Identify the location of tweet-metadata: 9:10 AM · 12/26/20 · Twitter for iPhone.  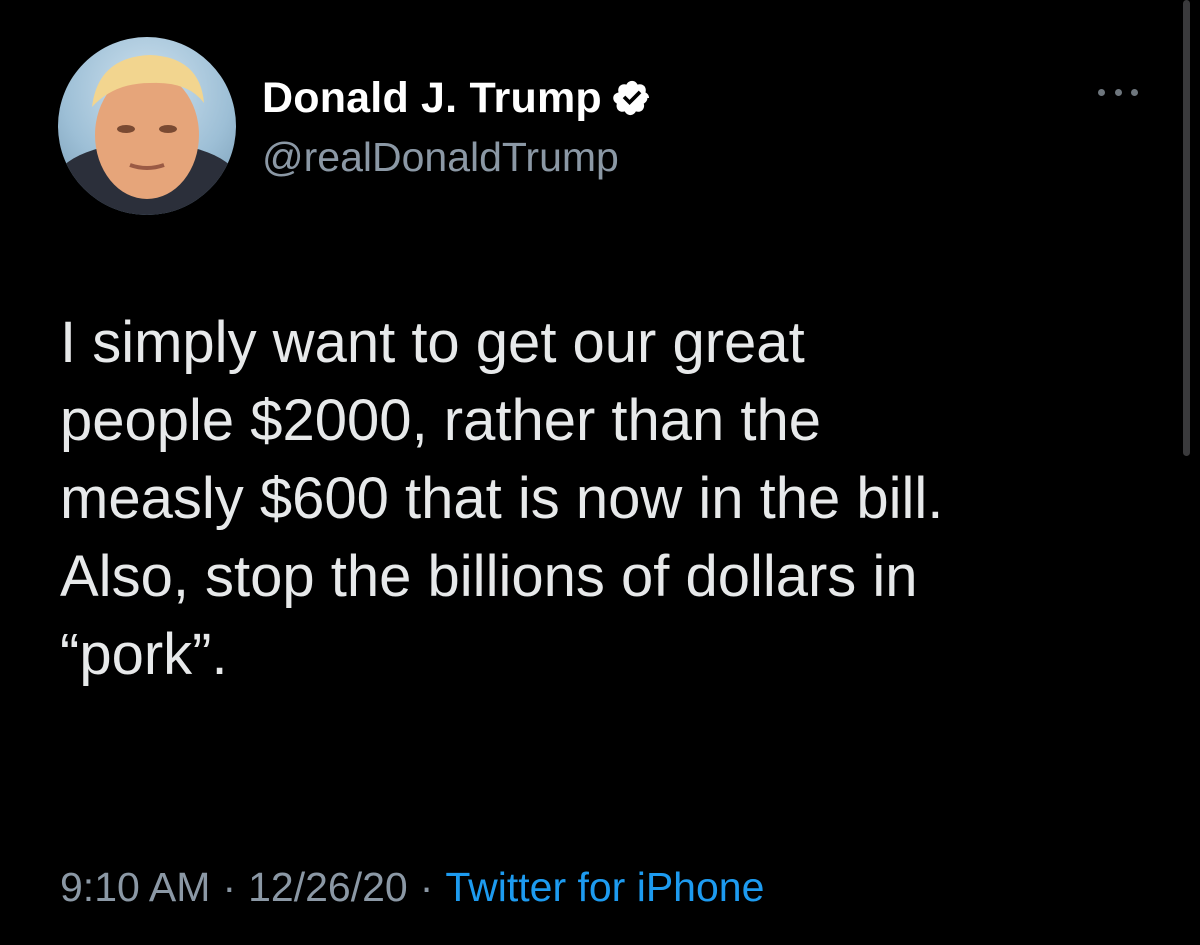
(412, 887).